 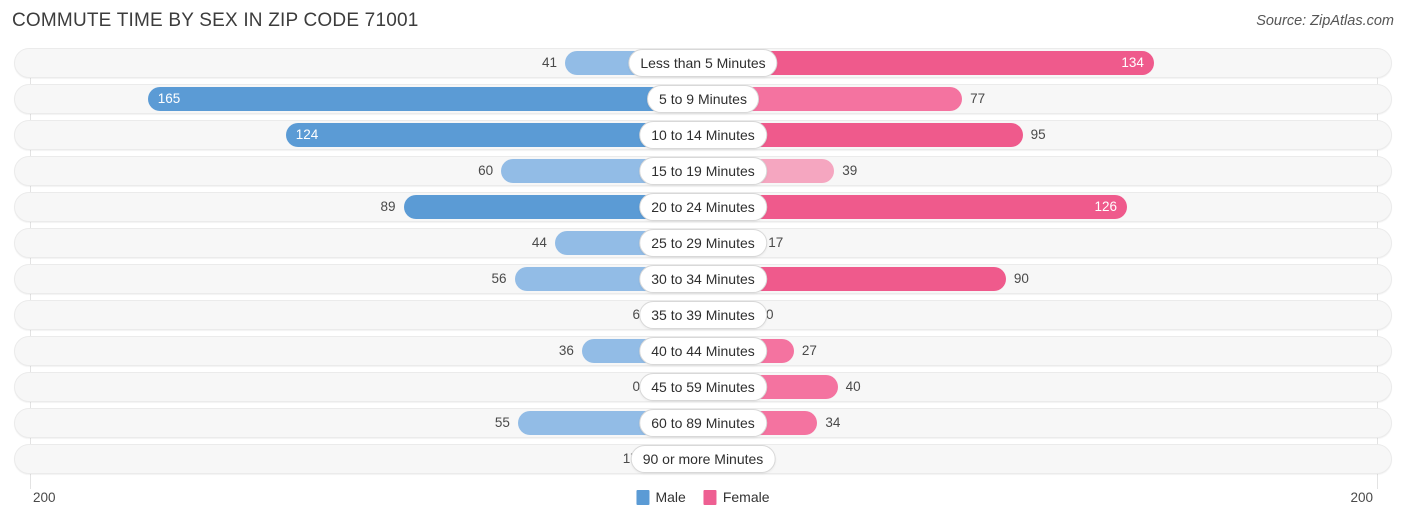 I want to click on row-bars: 17790 or more Minutes, so click(x=703, y=459).